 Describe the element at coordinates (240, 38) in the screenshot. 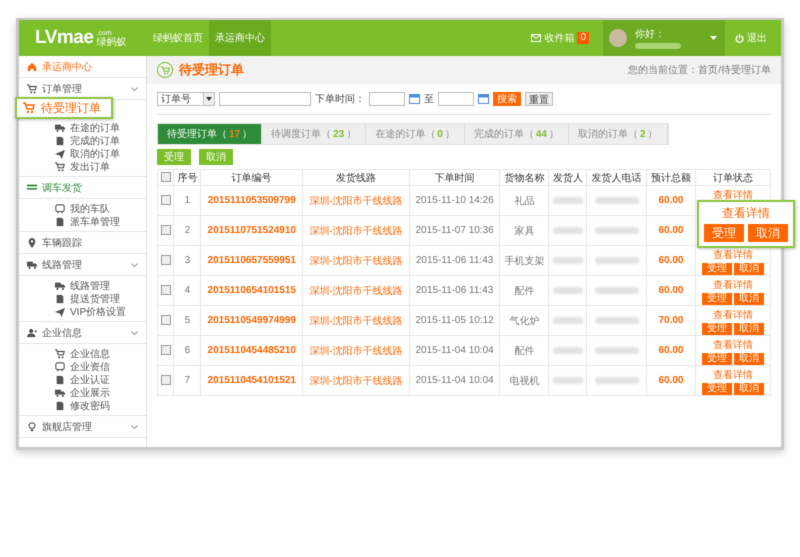

I see `nav-link: 承运商中心` at that location.